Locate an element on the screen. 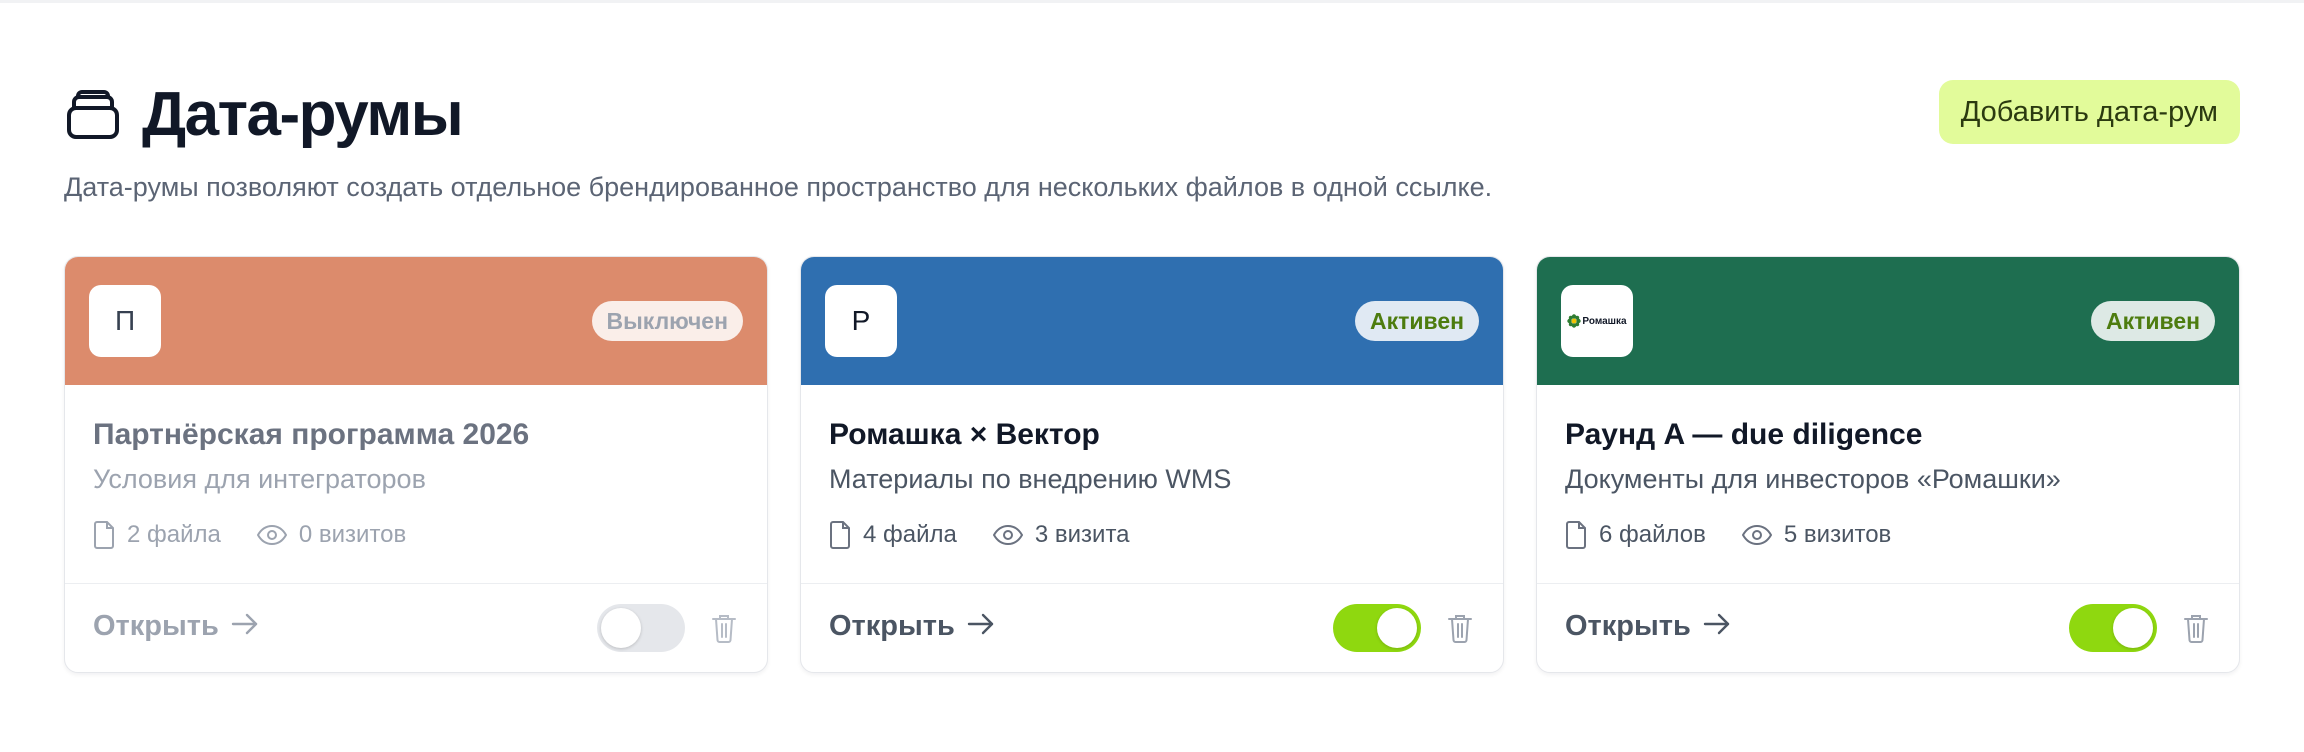 This screenshot has width=2304, height=752. files-count: 2 файла is located at coordinates (157, 535).